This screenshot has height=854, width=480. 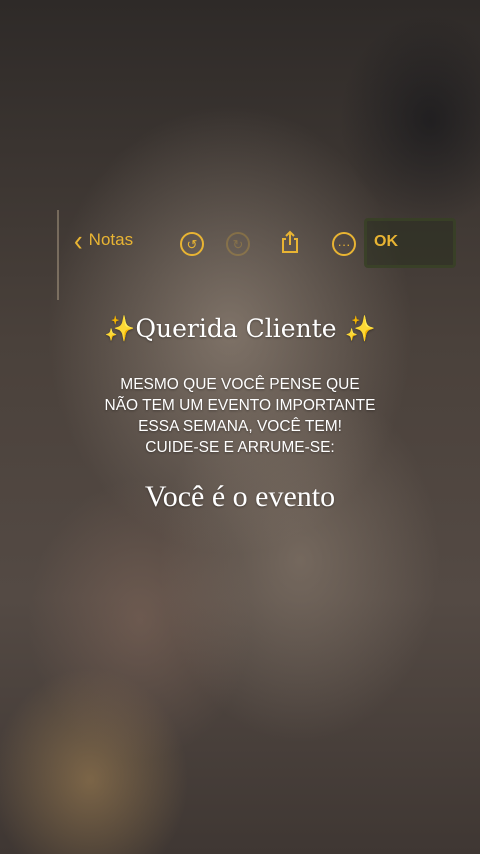 I want to click on done-button: OK, so click(x=386, y=242).